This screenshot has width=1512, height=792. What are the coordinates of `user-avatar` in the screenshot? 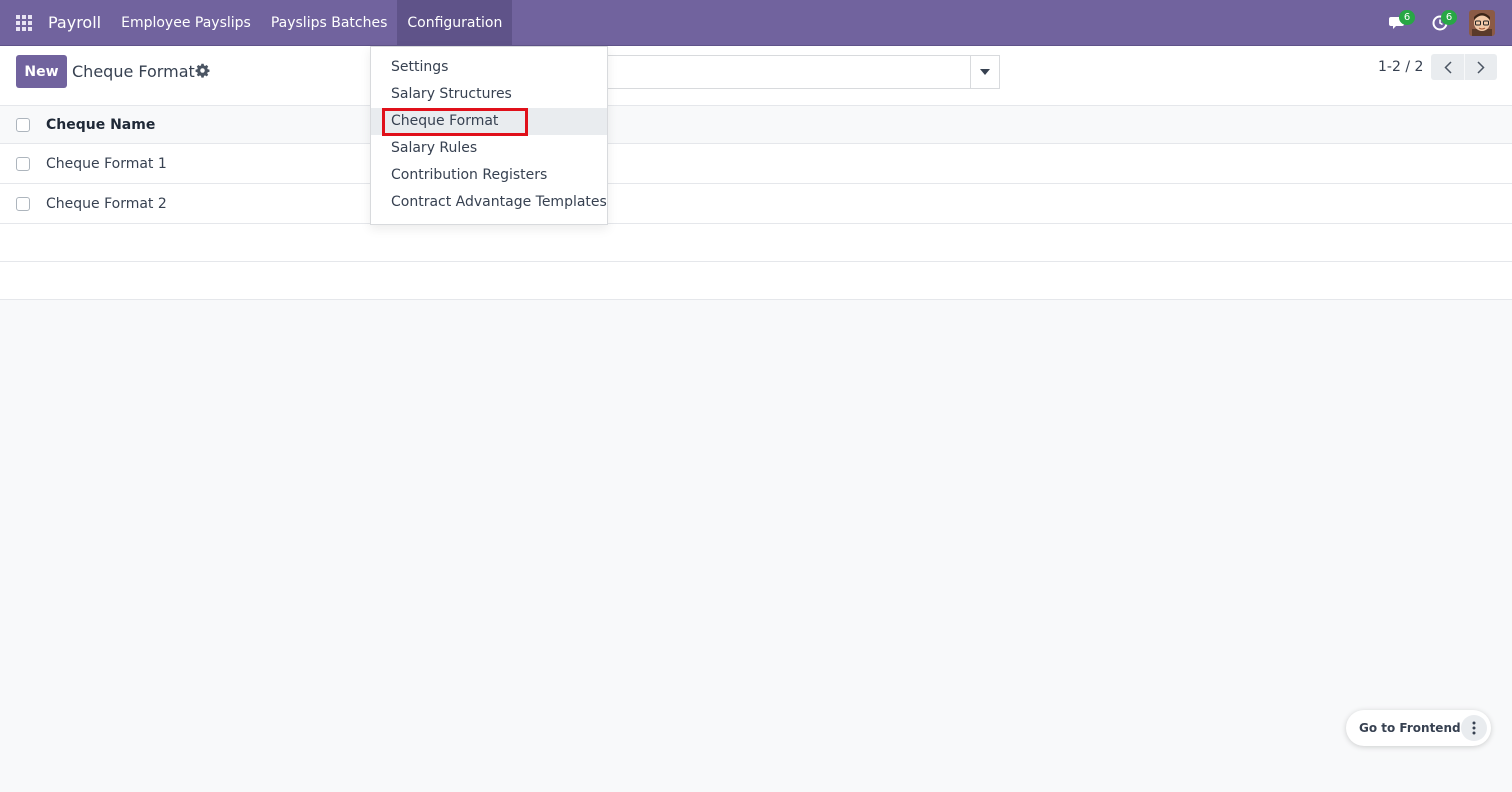 It's located at (1482, 23).